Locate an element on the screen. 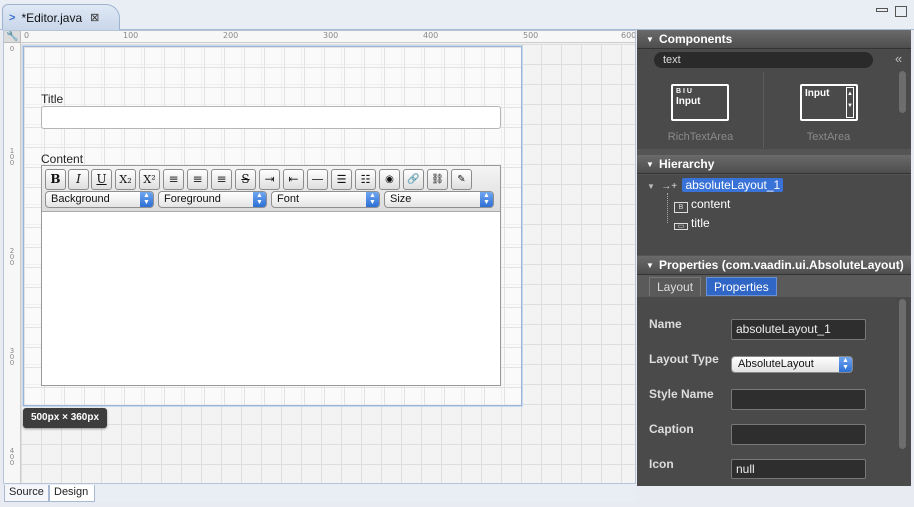 This screenshot has width=914, height=507. icon-field: null is located at coordinates (798, 469).